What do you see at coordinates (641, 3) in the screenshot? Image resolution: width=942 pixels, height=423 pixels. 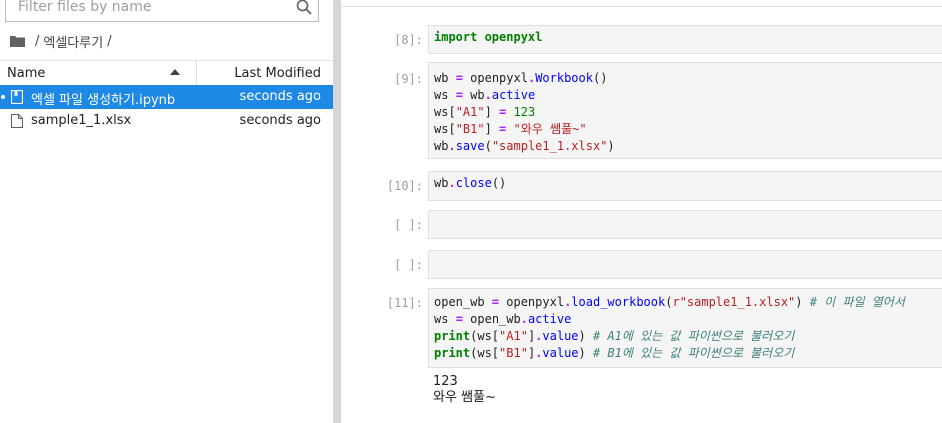 I see `notebook-toolbar` at bounding box center [641, 3].